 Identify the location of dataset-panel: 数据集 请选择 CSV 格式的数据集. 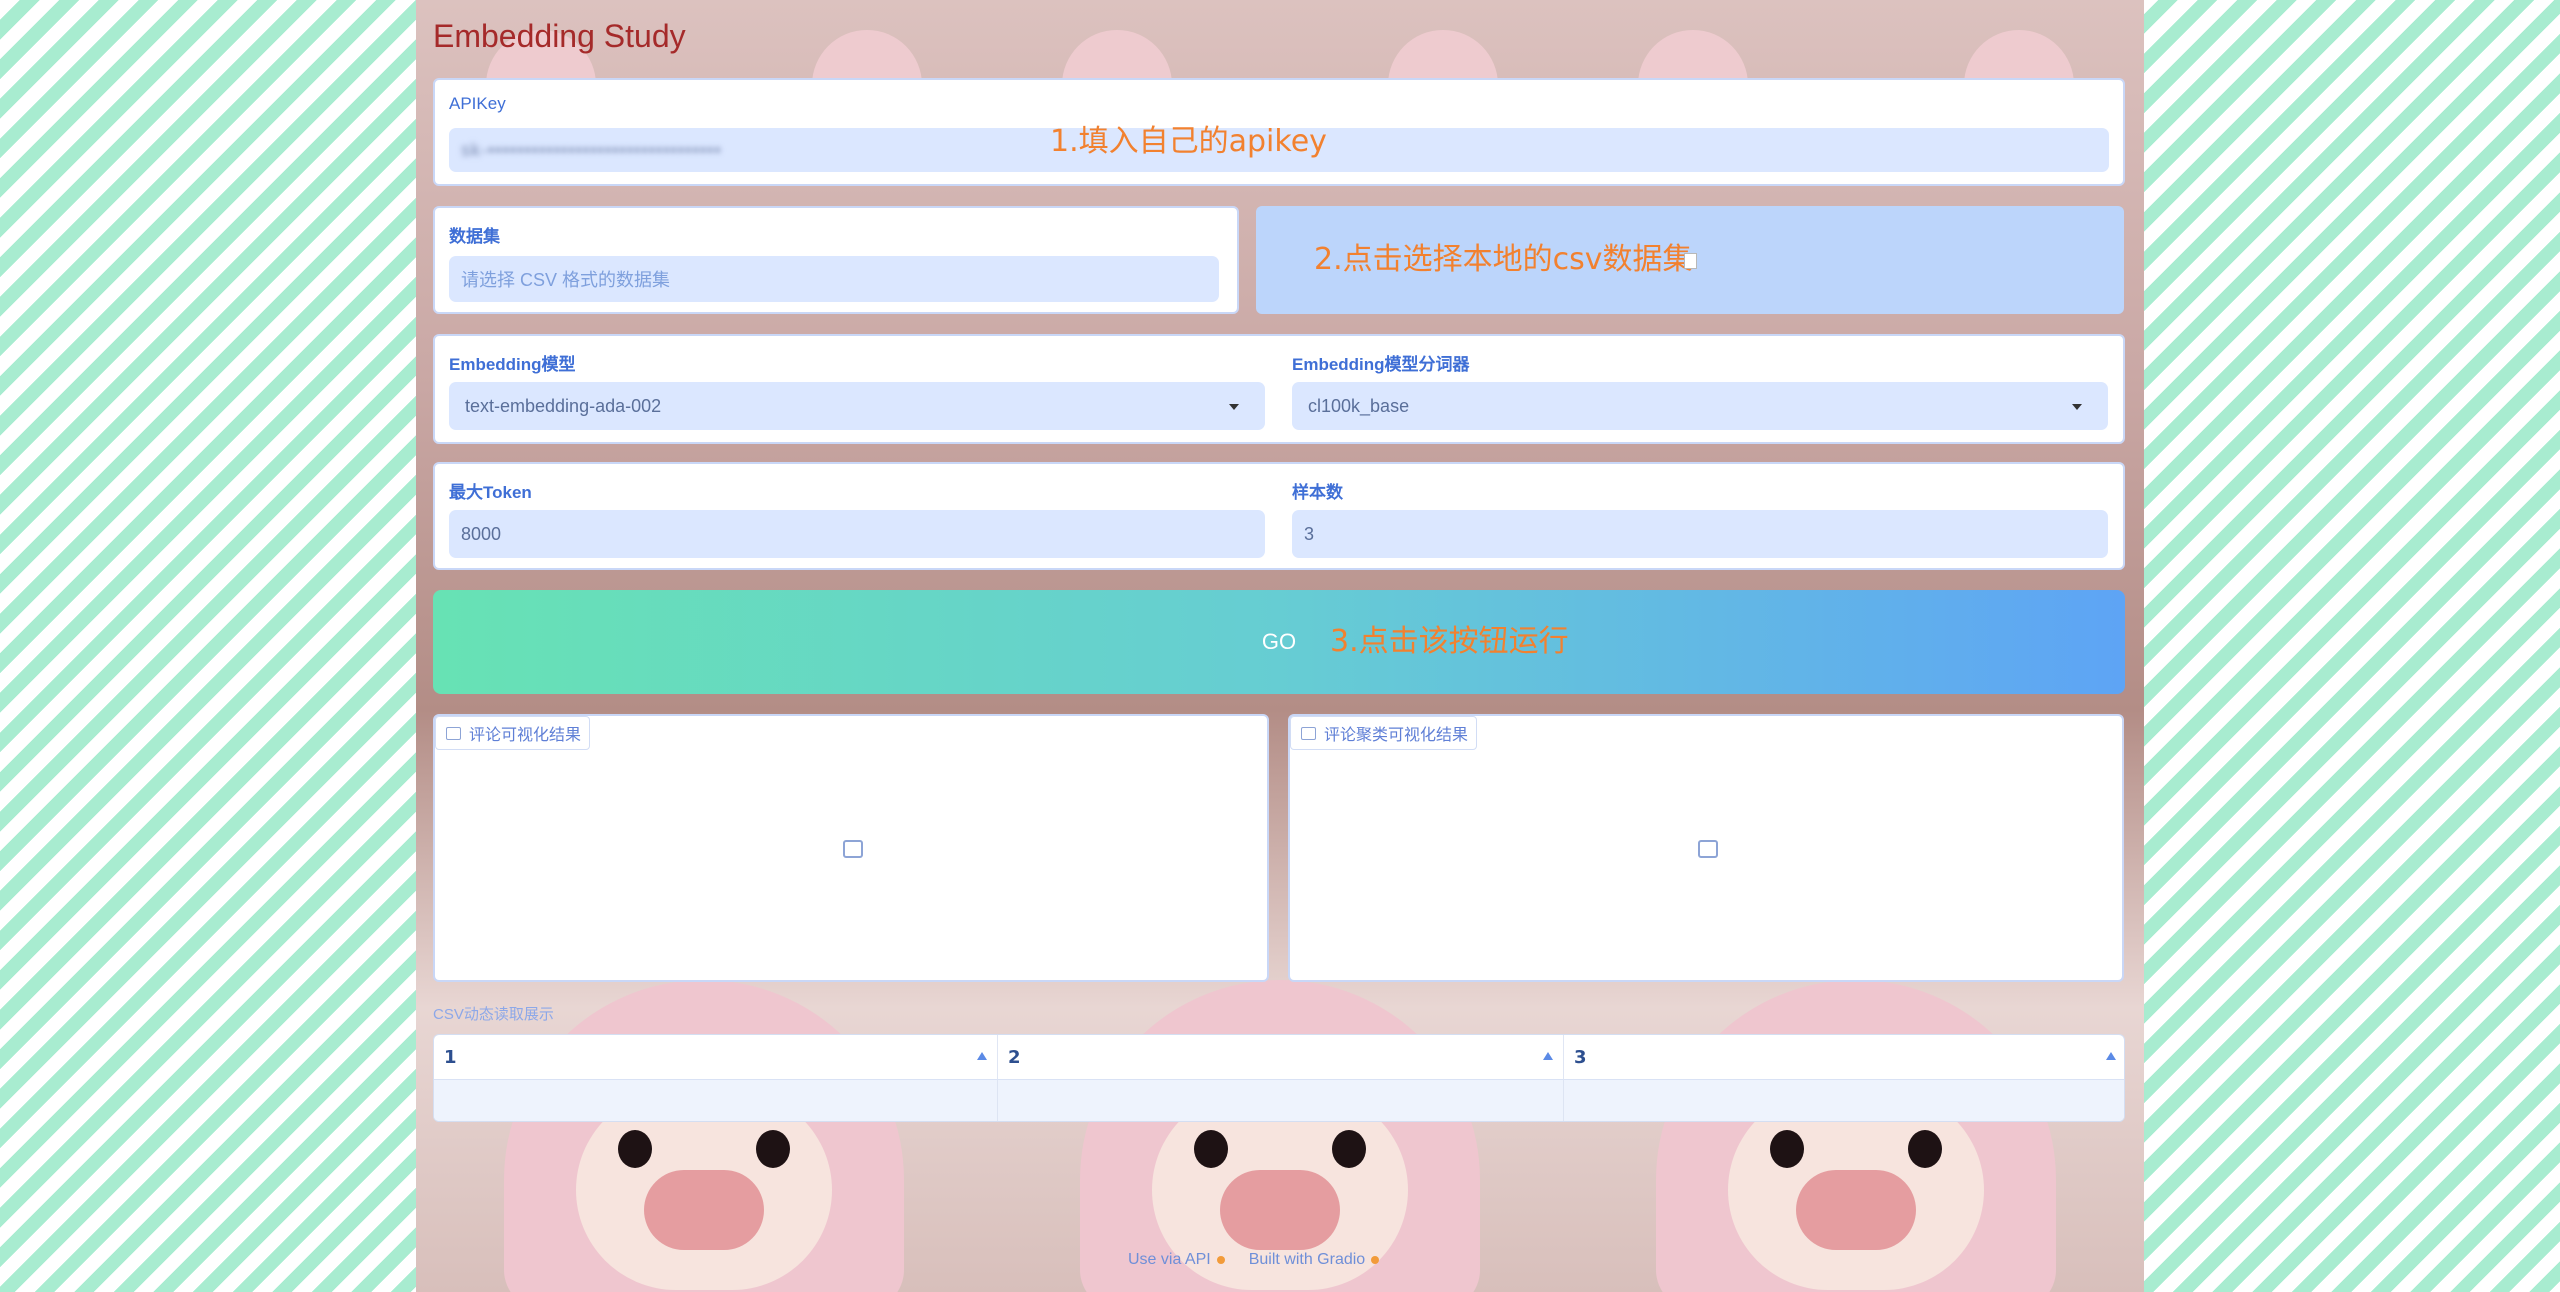
(836, 260).